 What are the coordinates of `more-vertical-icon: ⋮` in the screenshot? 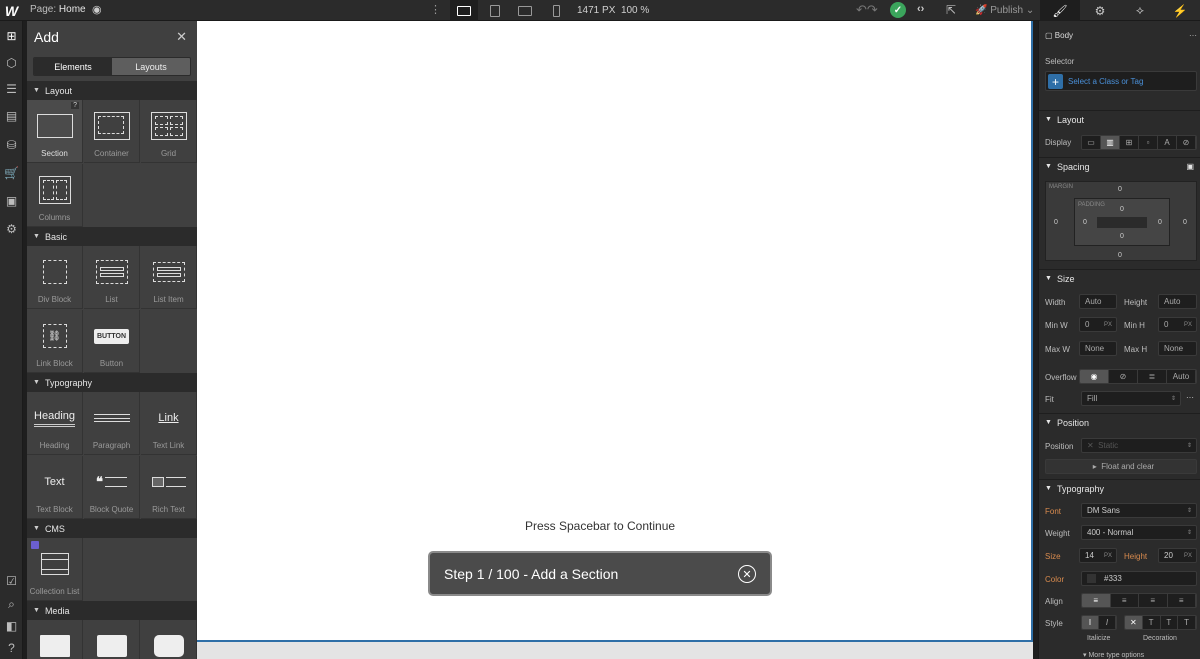 It's located at (435, 9).